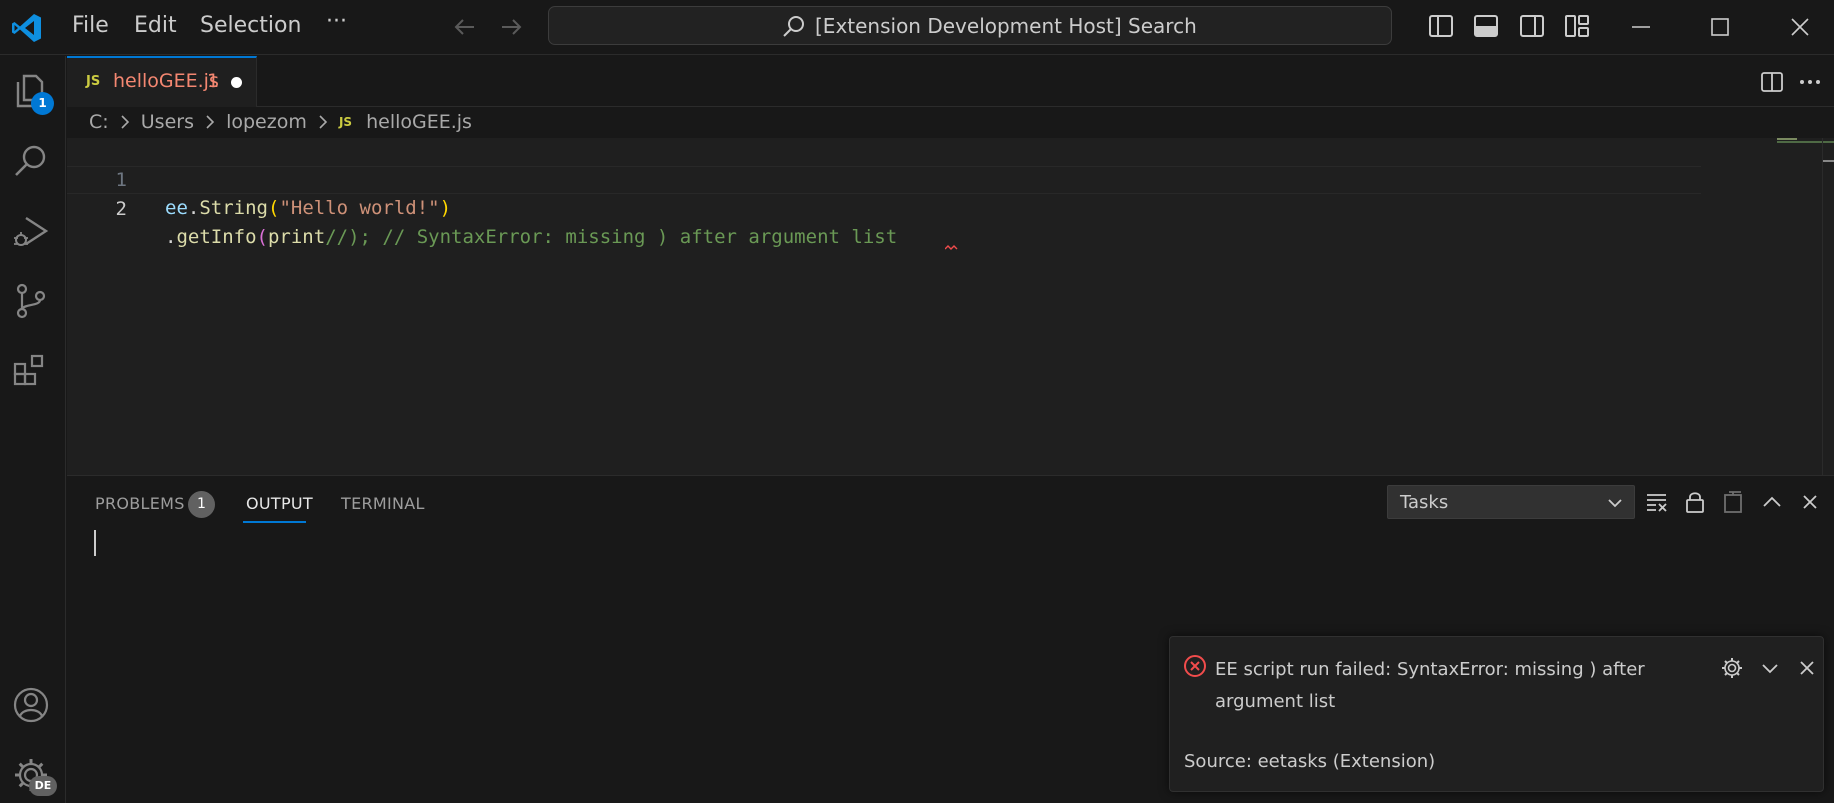 This screenshot has height=803, width=1834. Describe the element at coordinates (979, 248) in the screenshot. I see `error-squiggle` at that location.